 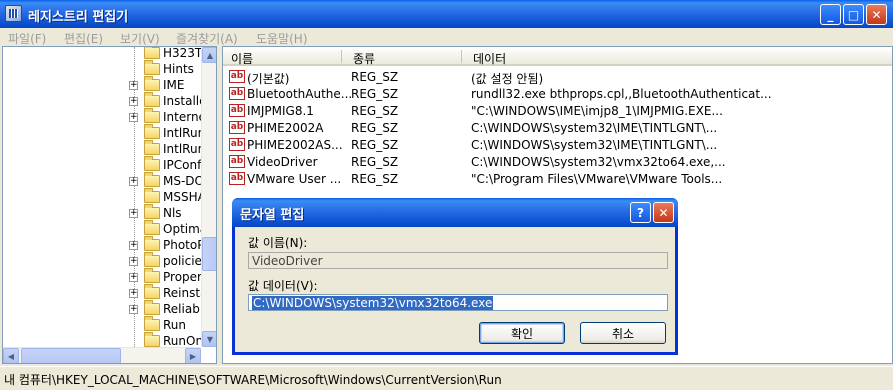 I want to click on tree-item-label: Installe, so click(x=185, y=101).